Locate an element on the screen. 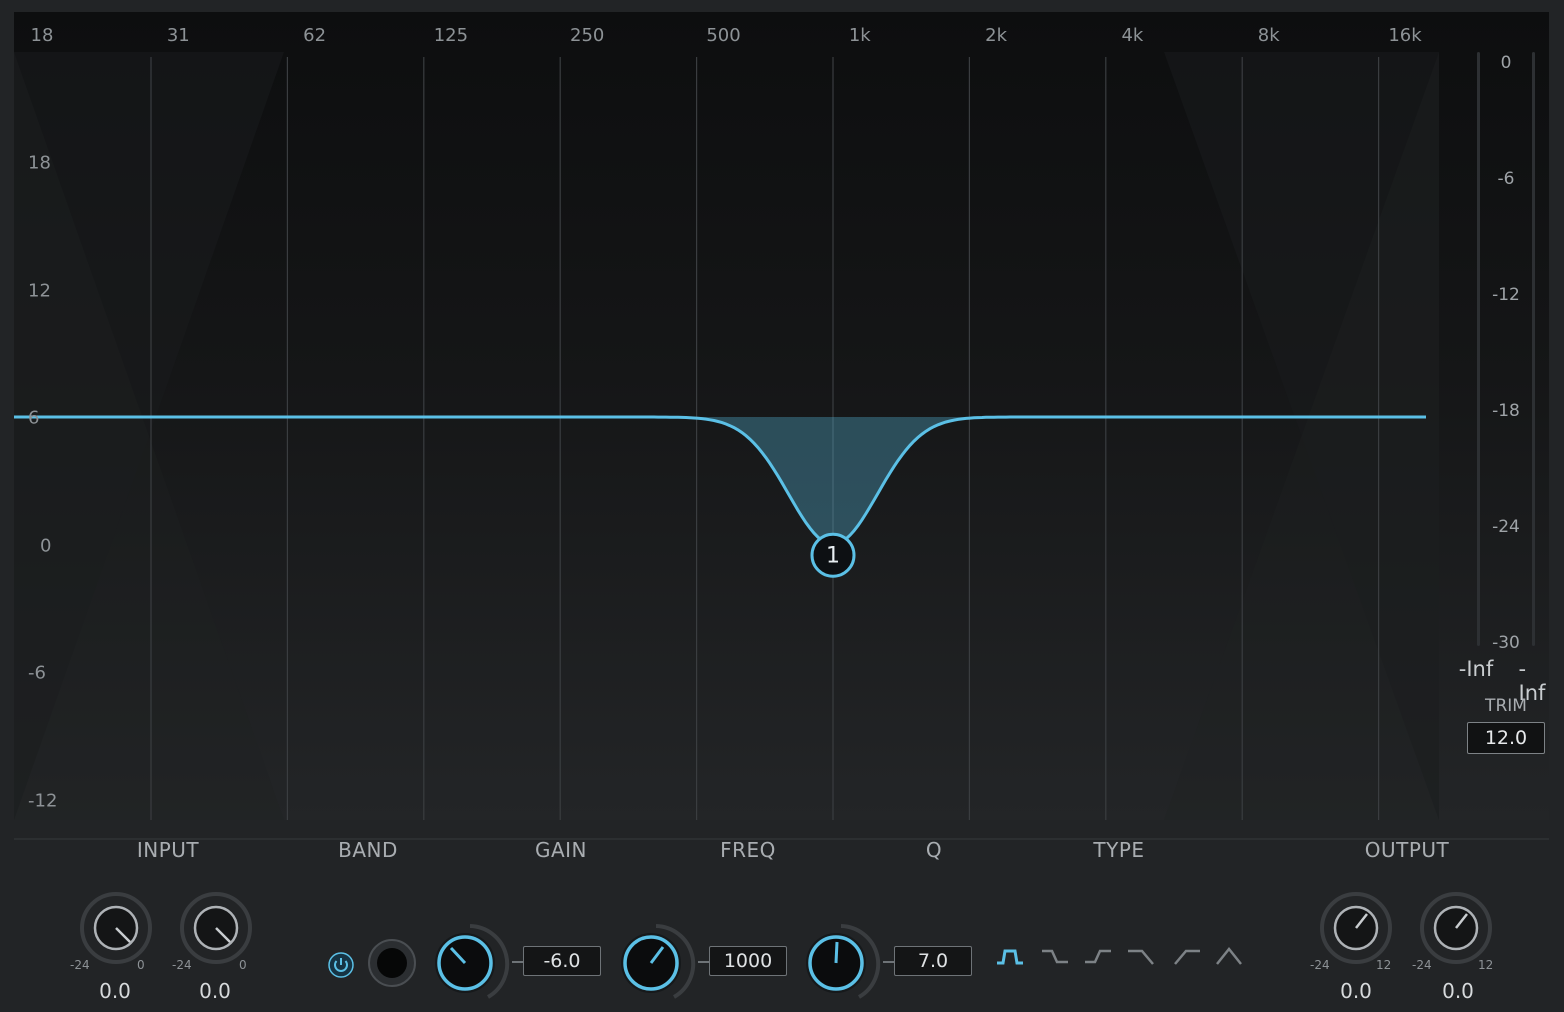  gain-label: GAIN is located at coordinates (561, 850).